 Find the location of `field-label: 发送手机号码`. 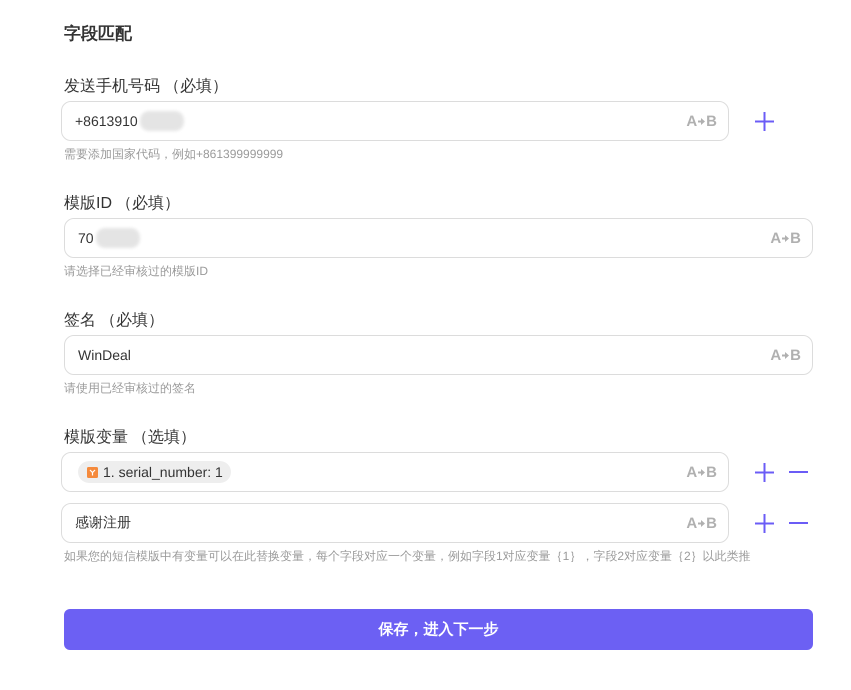

field-label: 发送手机号码 is located at coordinates (112, 86).